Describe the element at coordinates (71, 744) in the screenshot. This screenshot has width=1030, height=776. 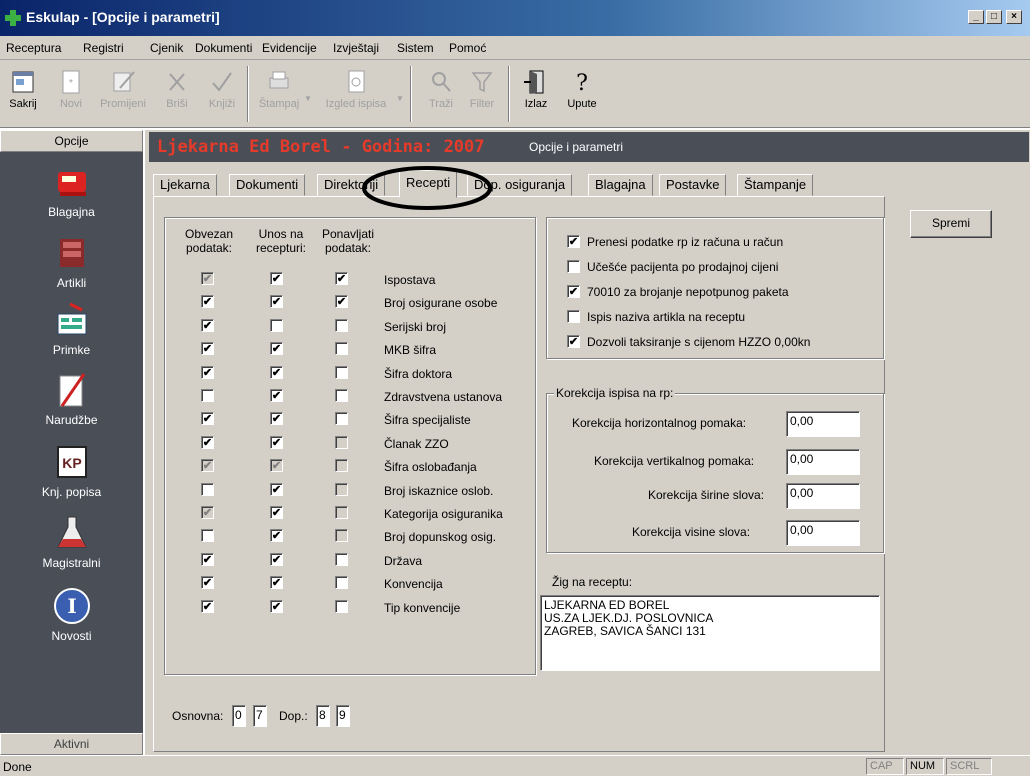
I see `sidebar-footer: Aktivni` at that location.